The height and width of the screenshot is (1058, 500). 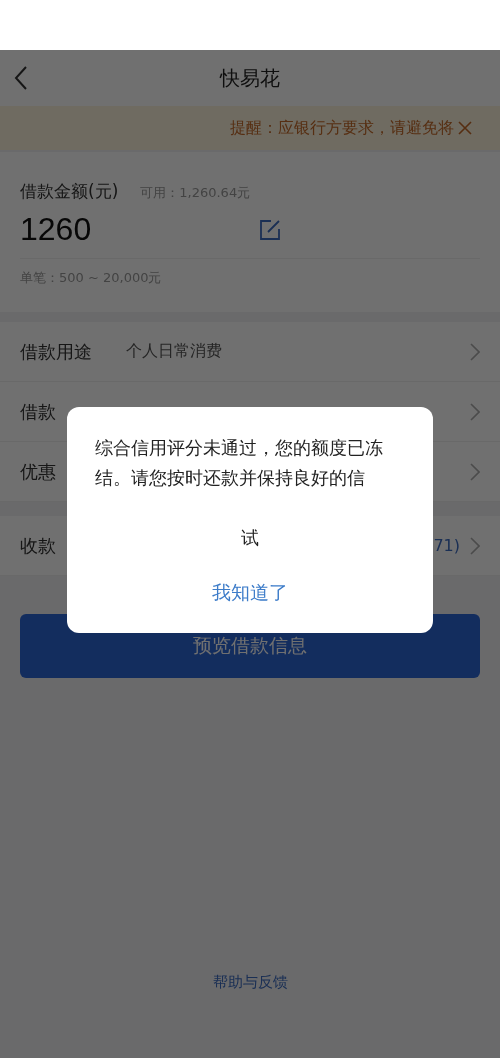 I want to click on row-value: 个人日常消费, so click(x=174, y=351).